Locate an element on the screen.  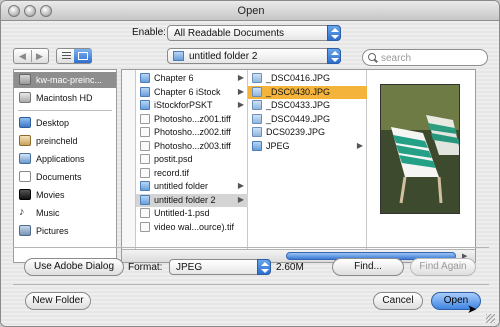
mouse-cursor-icon: ➤ is located at coordinates (472, 309).